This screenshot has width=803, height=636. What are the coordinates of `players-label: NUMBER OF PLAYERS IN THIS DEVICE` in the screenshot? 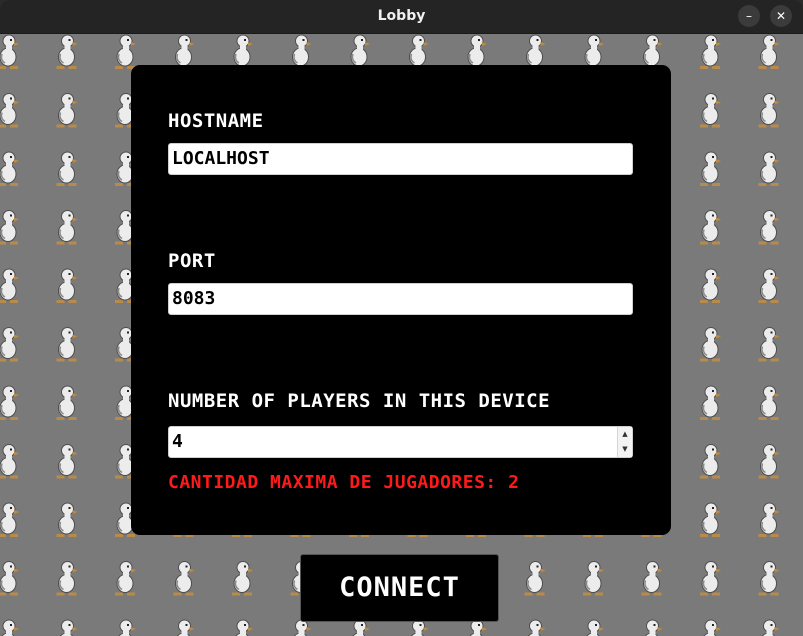 It's located at (359, 401).